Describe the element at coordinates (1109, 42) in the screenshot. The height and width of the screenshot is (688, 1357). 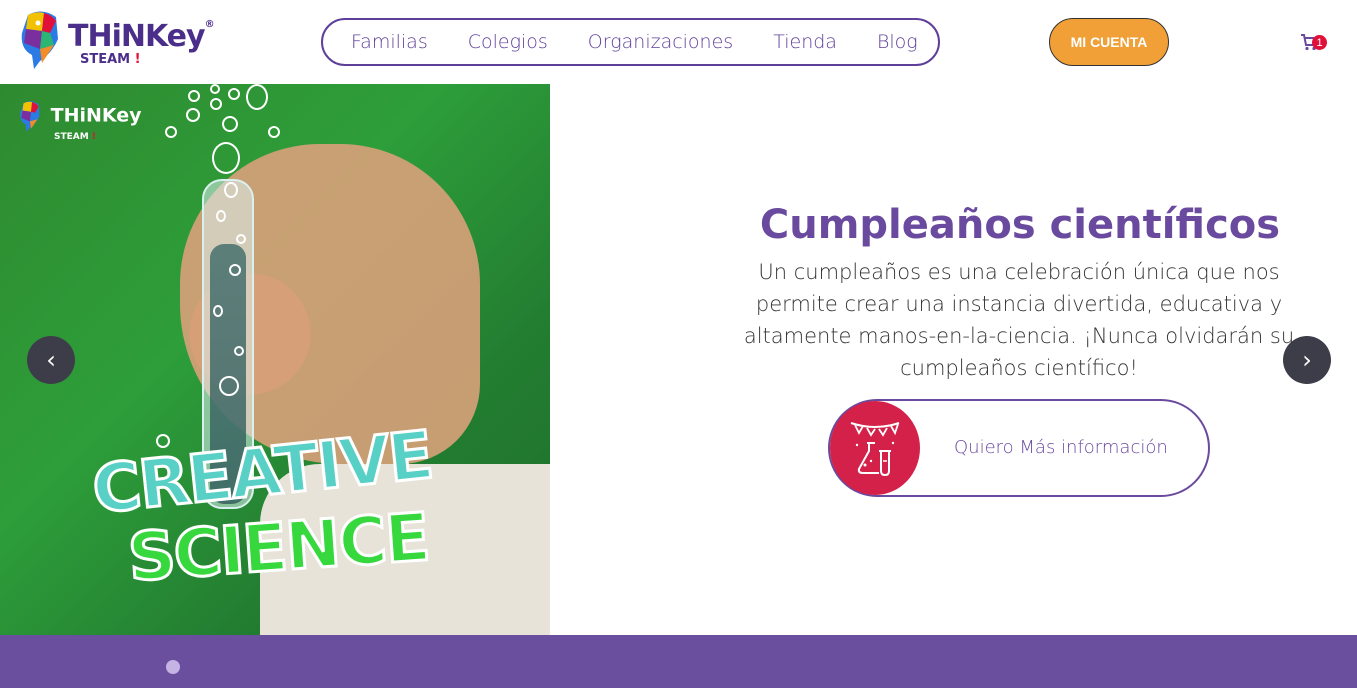
I see `my-account-button: MI CUENTA` at that location.